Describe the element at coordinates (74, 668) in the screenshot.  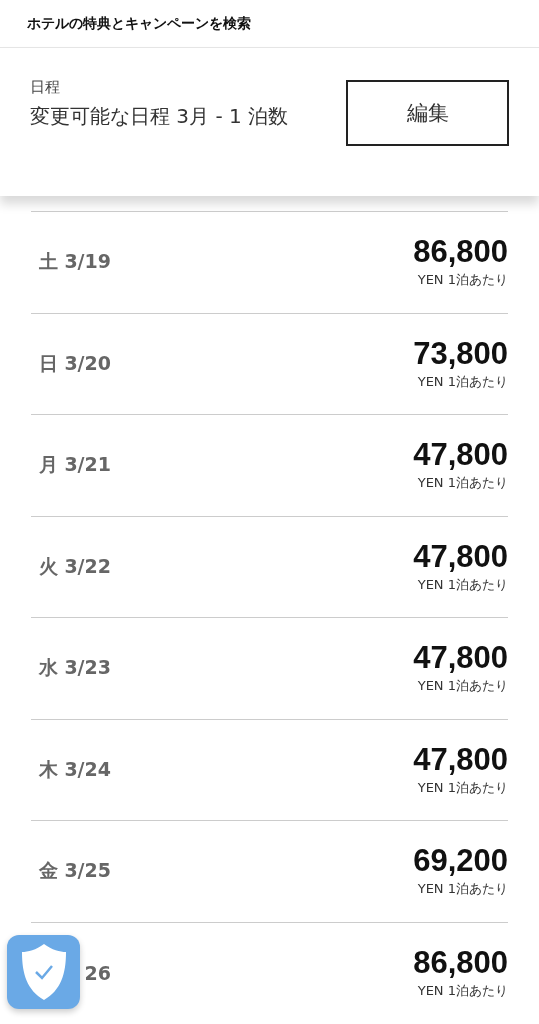
I see `rate-date: 水 3/23` at that location.